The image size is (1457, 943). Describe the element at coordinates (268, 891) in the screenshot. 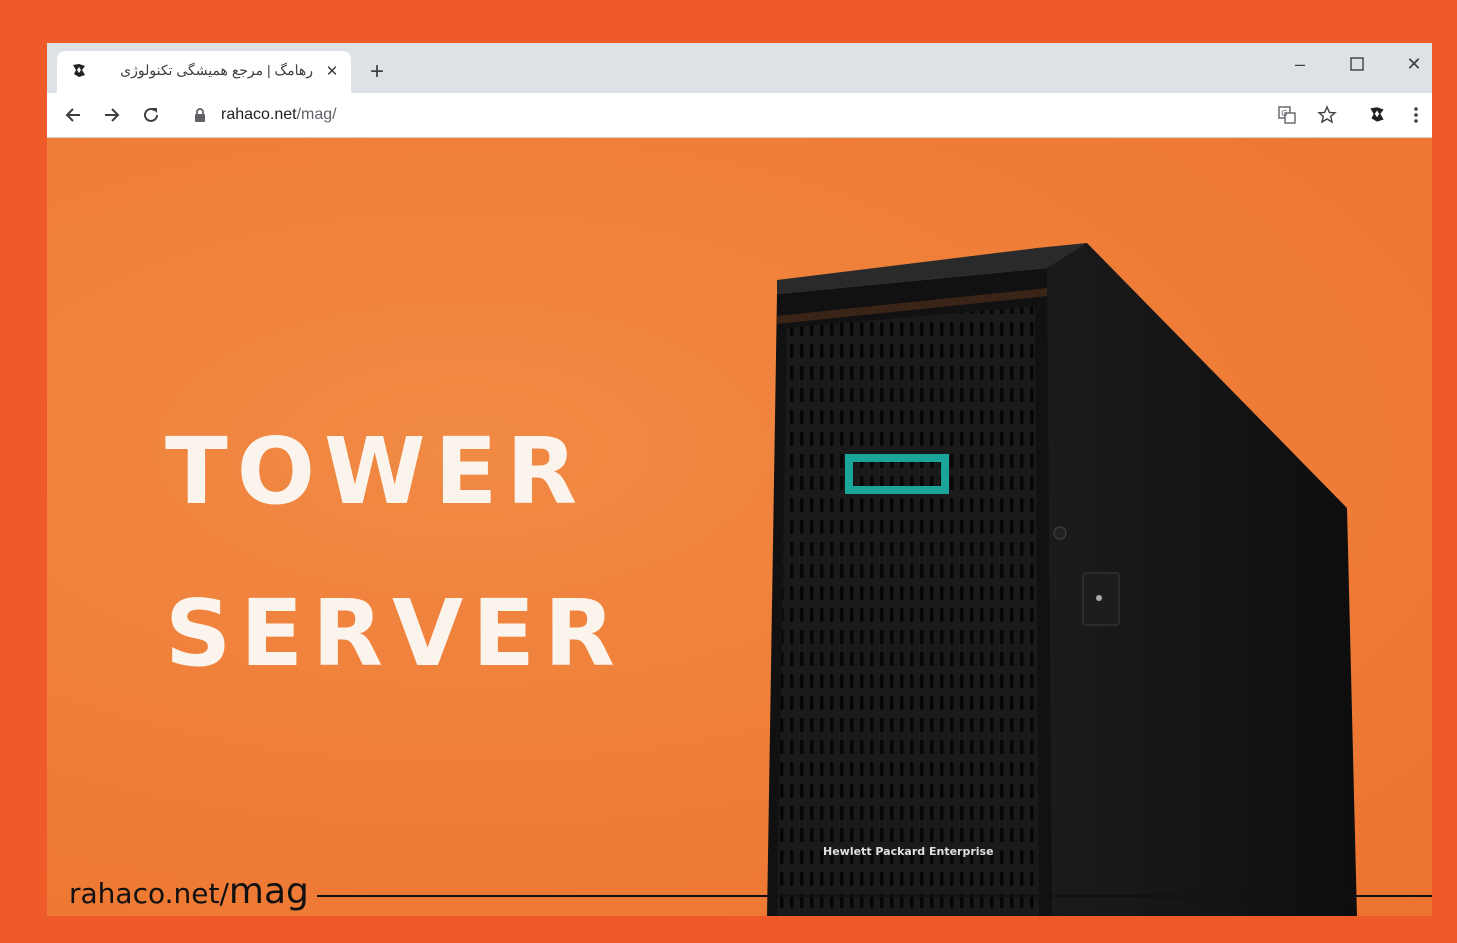

I see `watermark-path: mag` at that location.